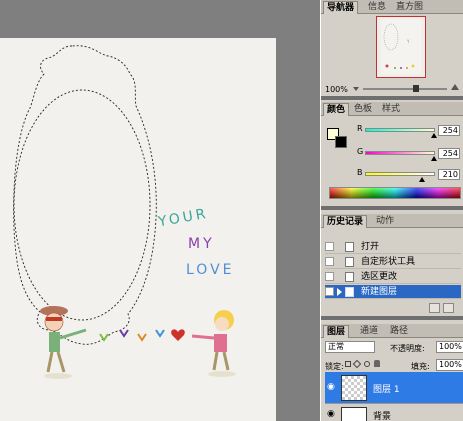 This screenshot has height=421, width=463. Describe the element at coordinates (434, 135) in the screenshot. I see `channel-r-thumb` at that location.